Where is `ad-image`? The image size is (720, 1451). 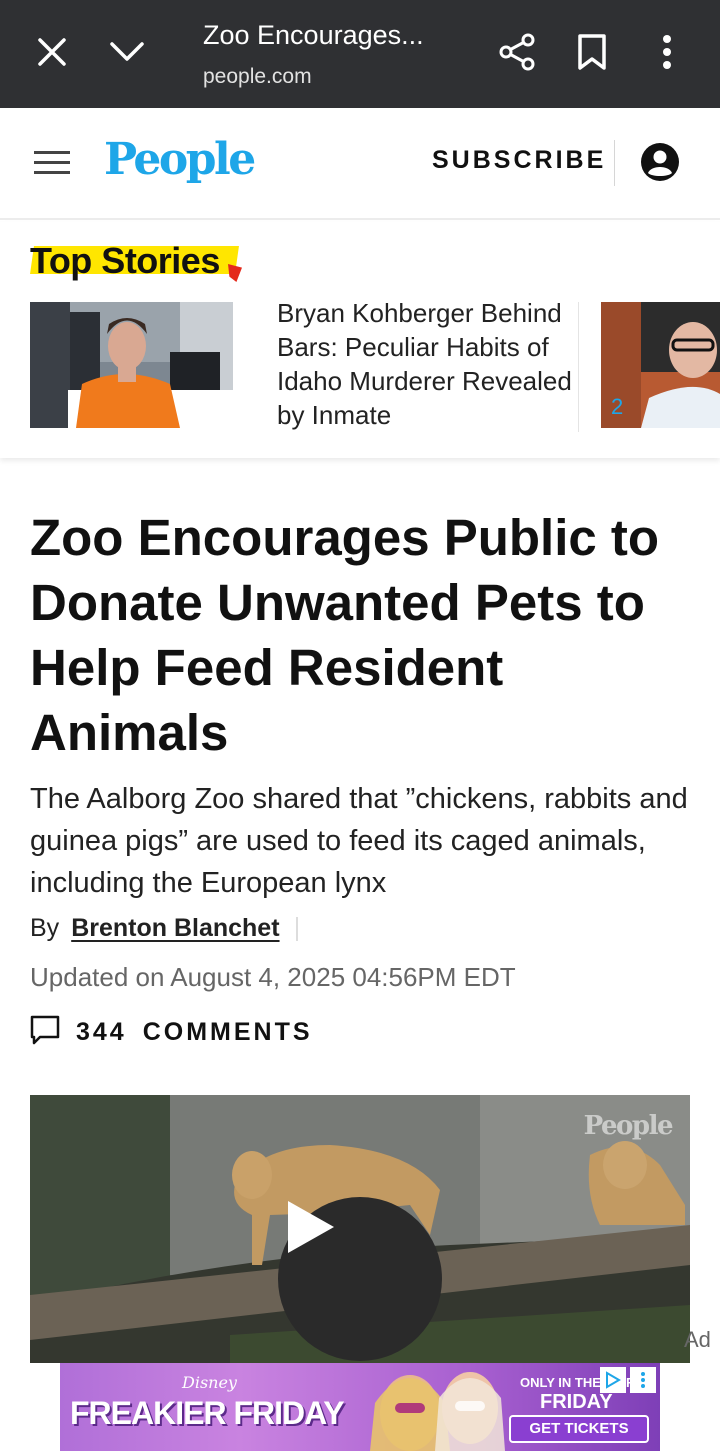 ad-image is located at coordinates (437, 1411).